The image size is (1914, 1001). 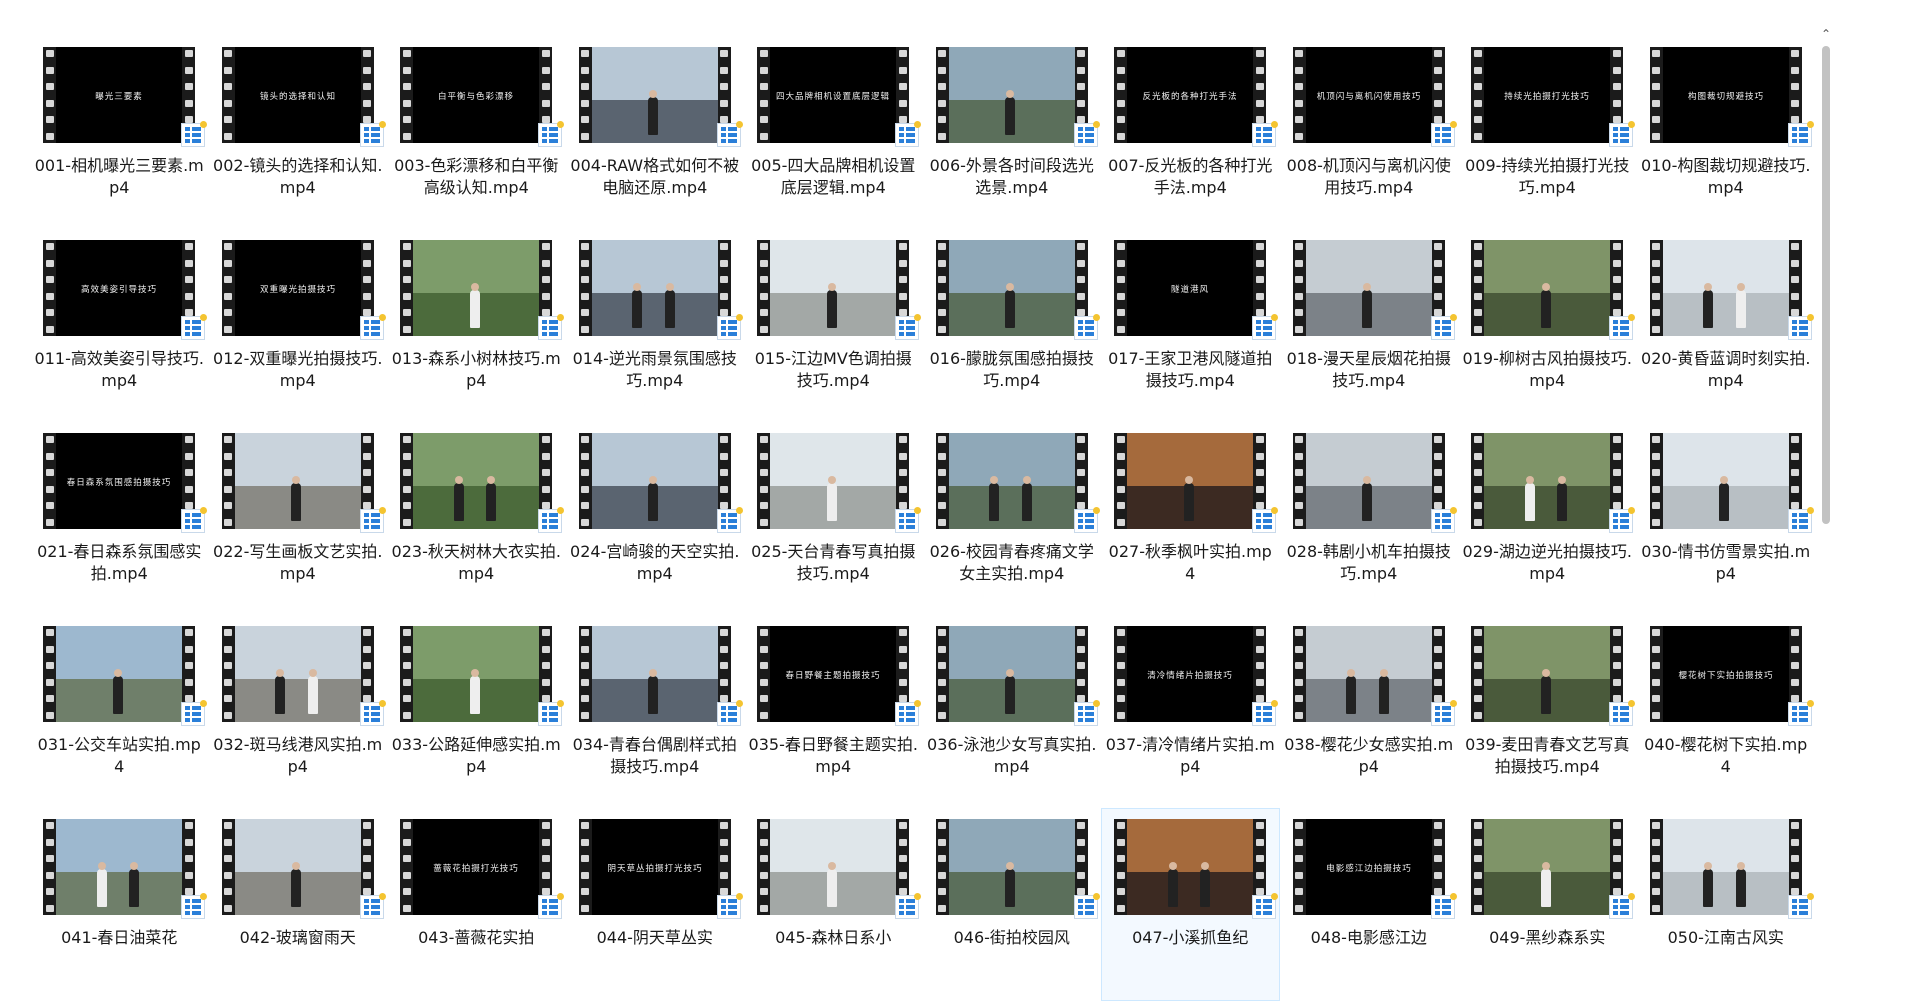 What do you see at coordinates (833, 938) in the screenshot?
I see `file-name: 045-森林日系小` at bounding box center [833, 938].